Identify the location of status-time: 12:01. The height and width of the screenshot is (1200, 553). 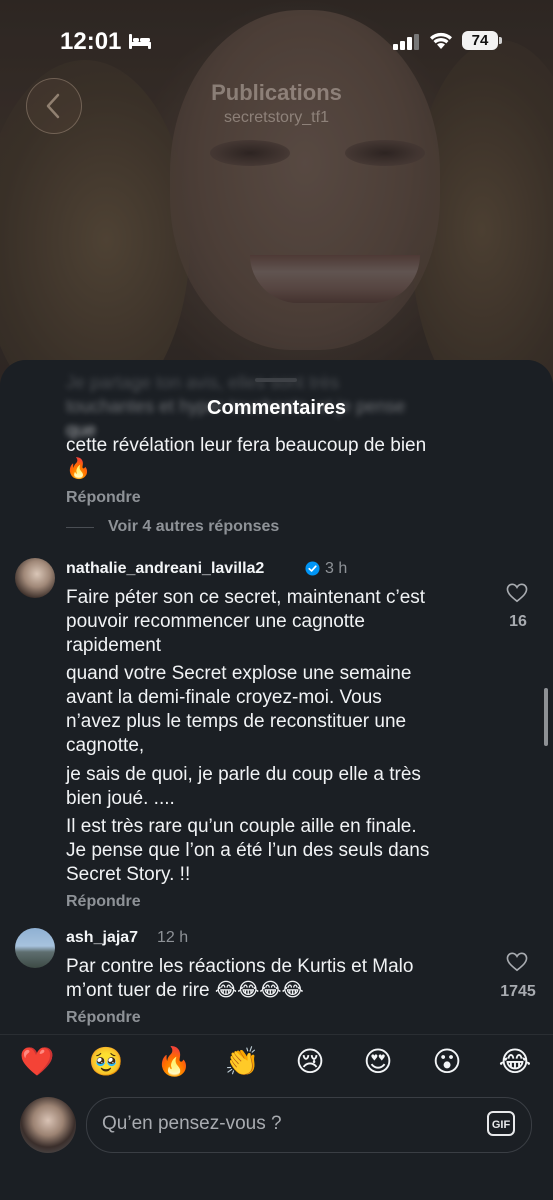
(91, 41).